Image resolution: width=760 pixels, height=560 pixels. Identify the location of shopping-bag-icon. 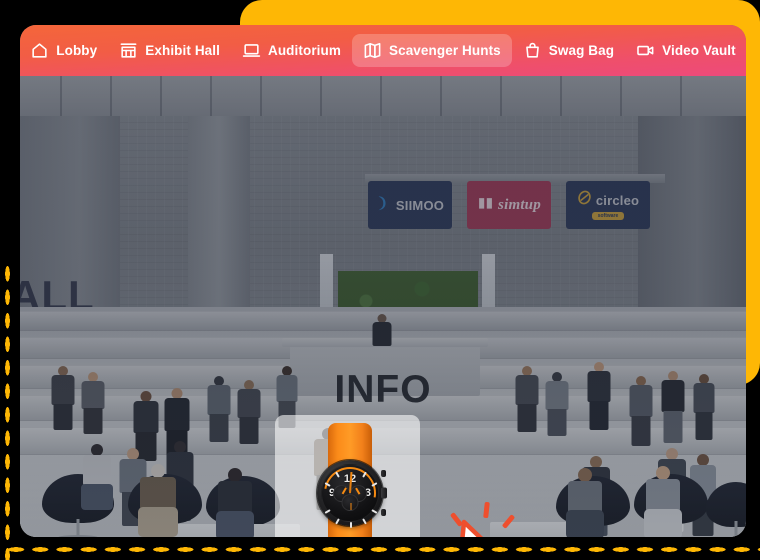
(532, 50).